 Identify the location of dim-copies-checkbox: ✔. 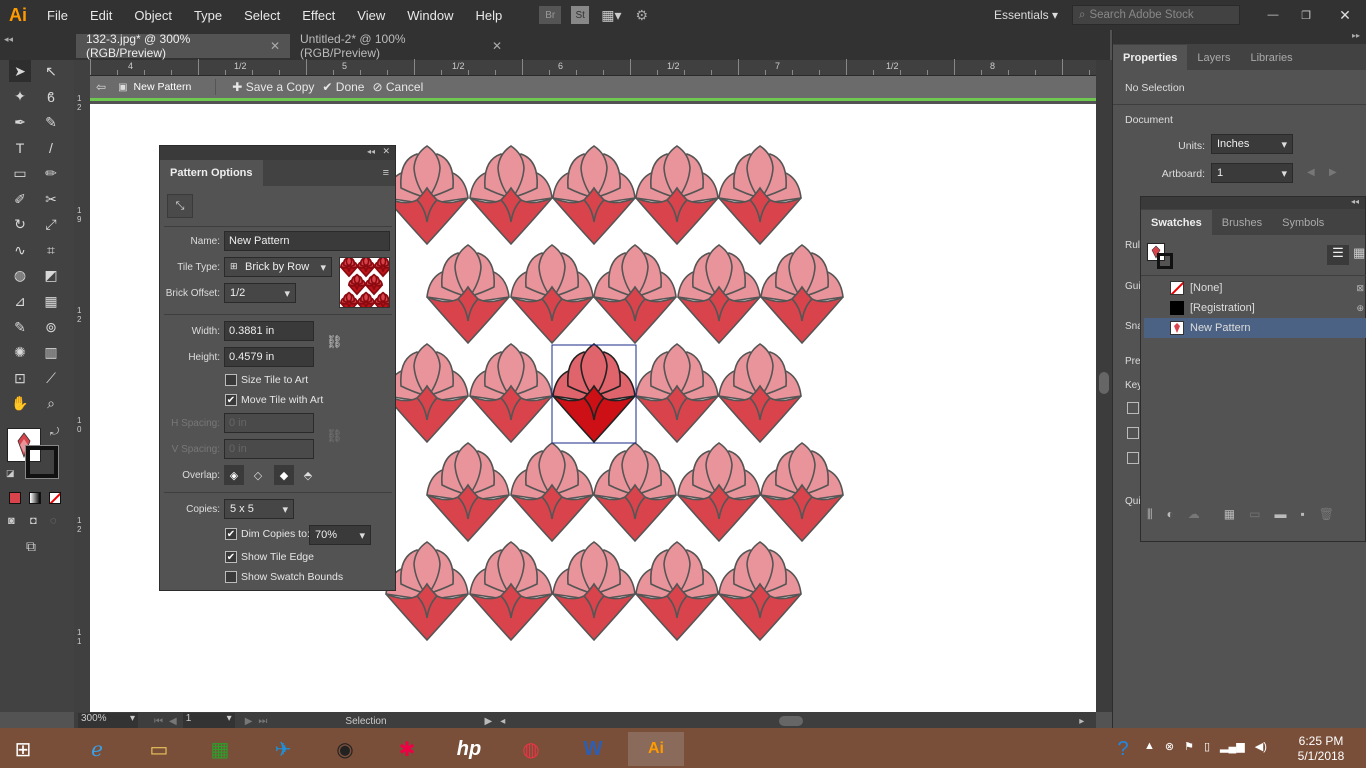
(231, 534).